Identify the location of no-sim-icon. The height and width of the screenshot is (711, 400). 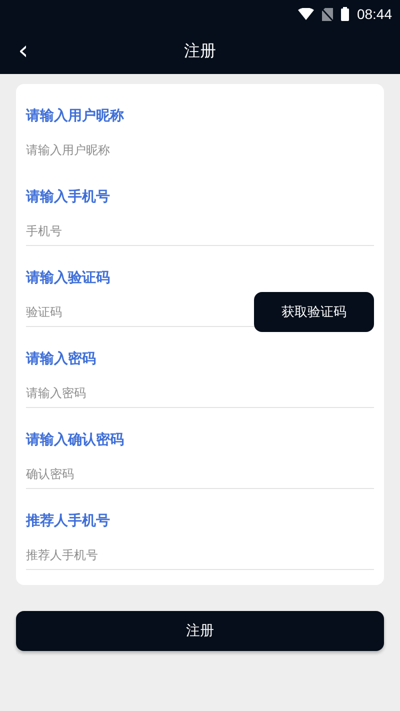
(327, 14).